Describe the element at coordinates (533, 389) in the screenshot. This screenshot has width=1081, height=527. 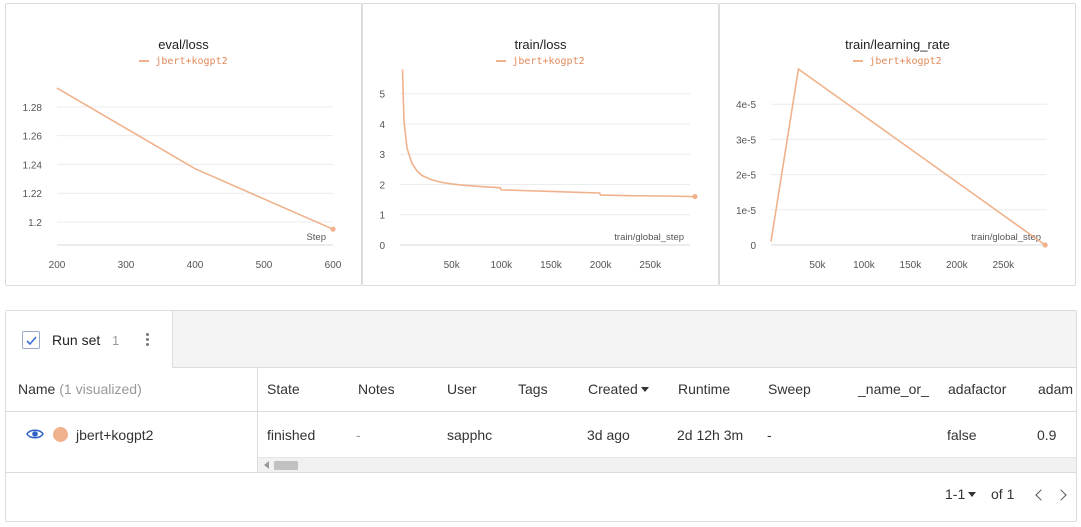
I see `column-header-tags: Tags` at that location.